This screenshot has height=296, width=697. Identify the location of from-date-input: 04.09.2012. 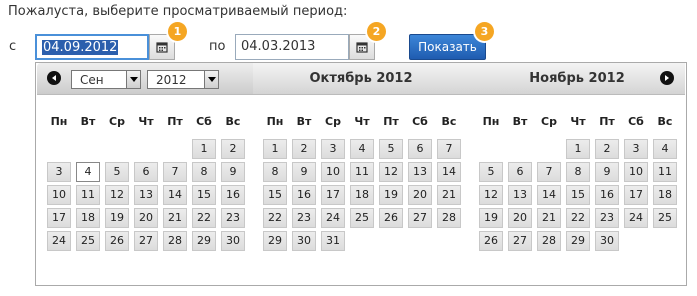
(92, 47).